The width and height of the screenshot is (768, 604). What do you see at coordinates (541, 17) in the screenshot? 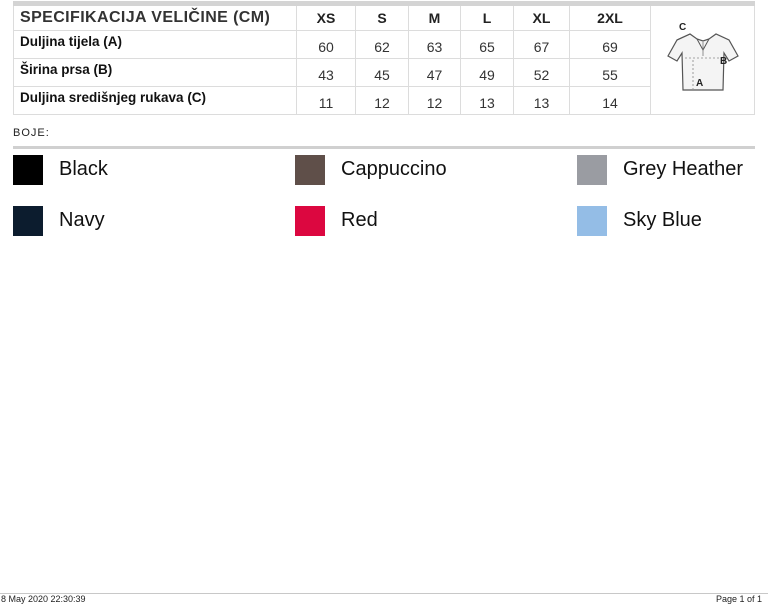
I see `size-header: XL` at bounding box center [541, 17].